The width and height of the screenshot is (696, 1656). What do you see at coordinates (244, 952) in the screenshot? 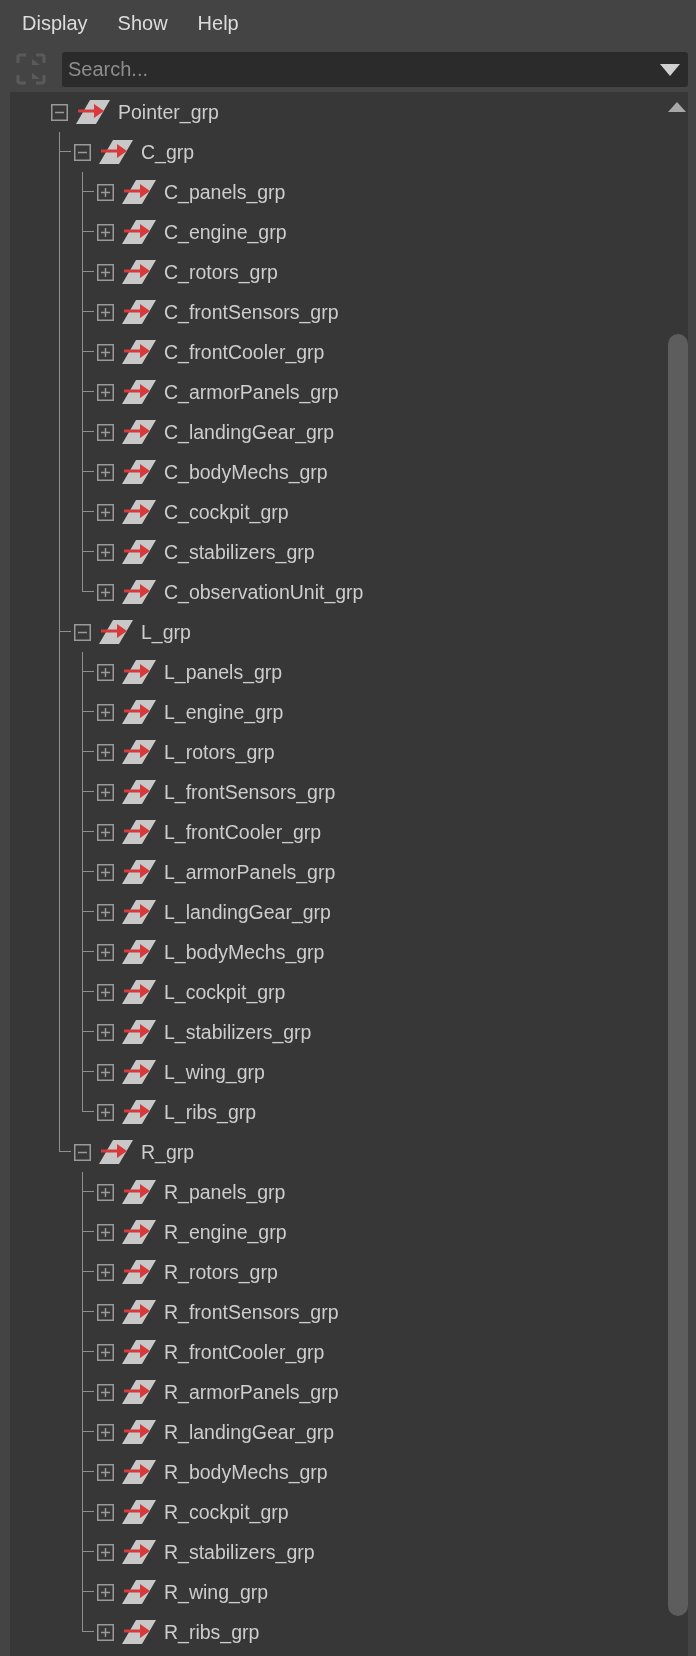
I see `node-label: L_bodyMechs_grp` at bounding box center [244, 952].